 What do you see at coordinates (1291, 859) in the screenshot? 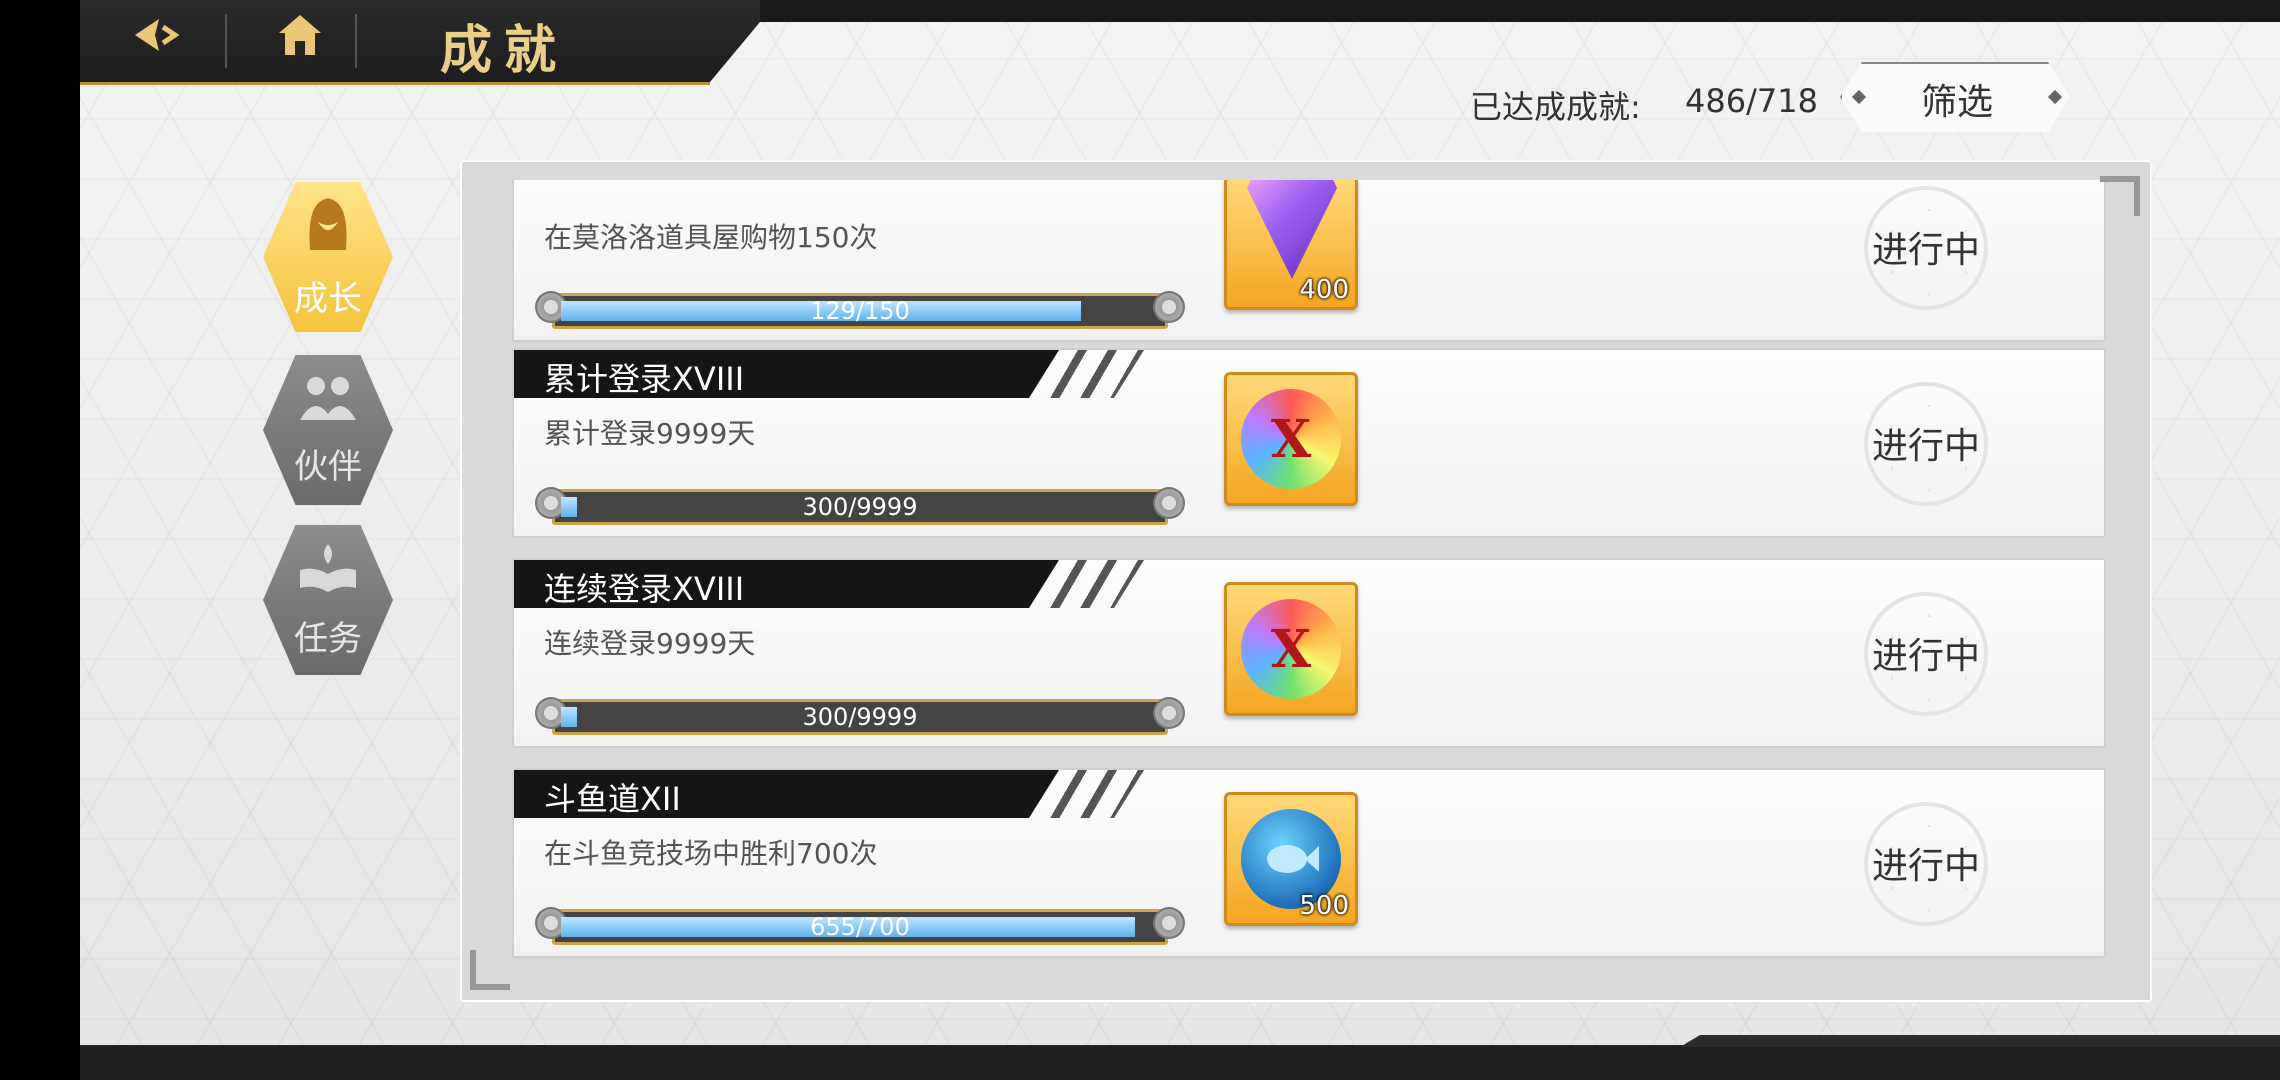
I see `reward-item: 500` at bounding box center [1291, 859].